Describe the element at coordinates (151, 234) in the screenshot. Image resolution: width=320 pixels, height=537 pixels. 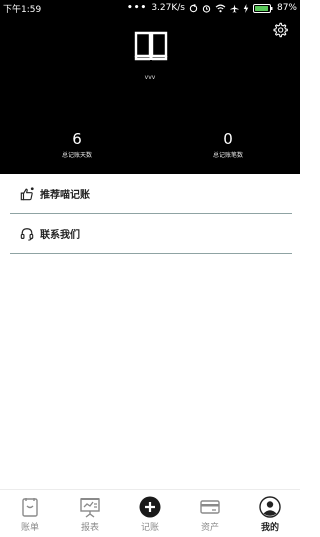
I see `menu-item-contact: 联系我们` at that location.